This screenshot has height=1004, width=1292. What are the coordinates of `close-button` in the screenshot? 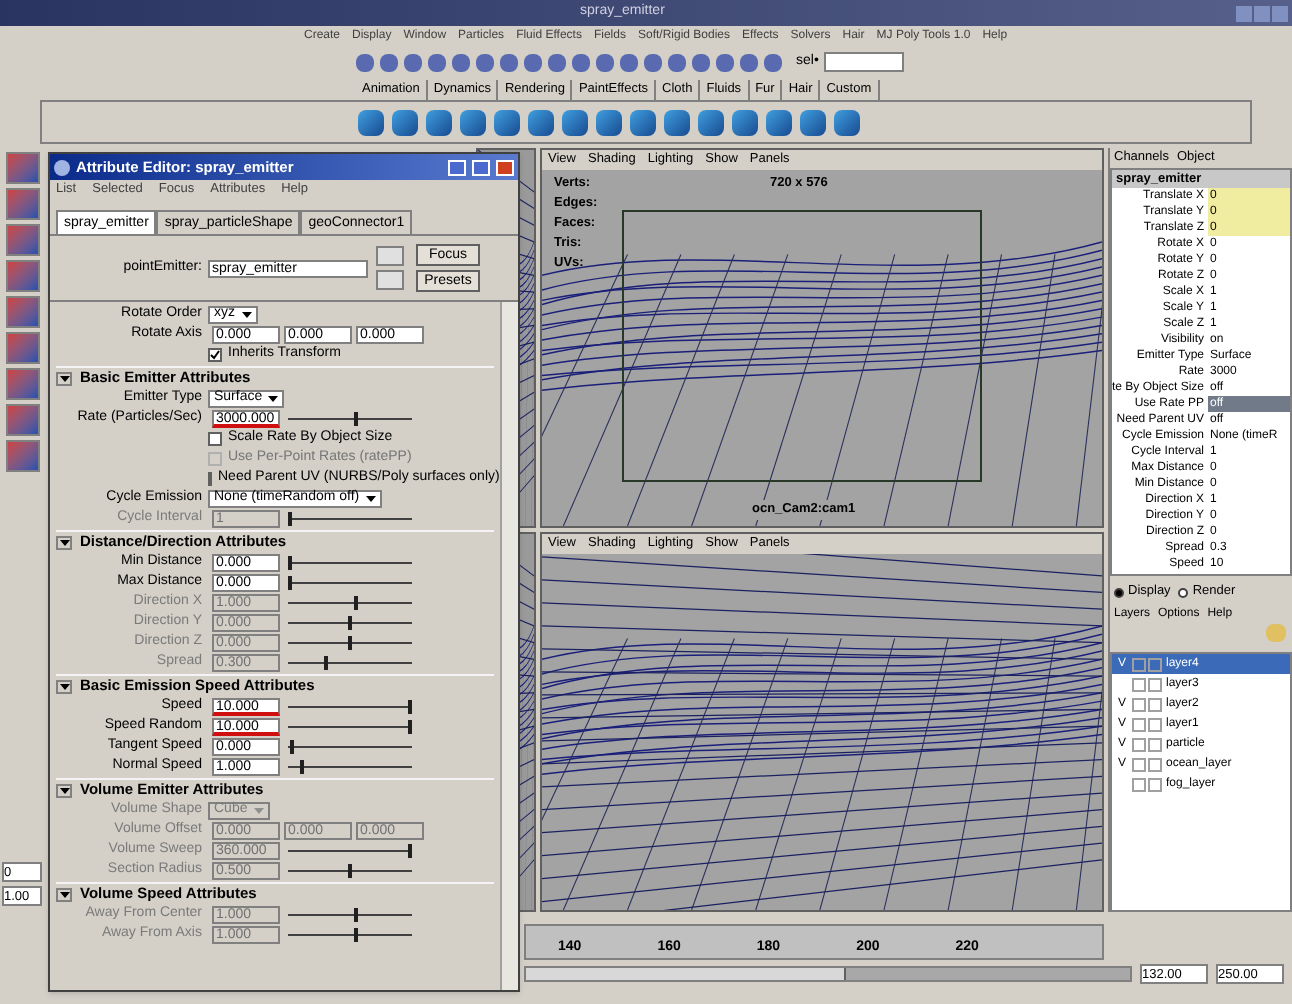 It's located at (505, 167).